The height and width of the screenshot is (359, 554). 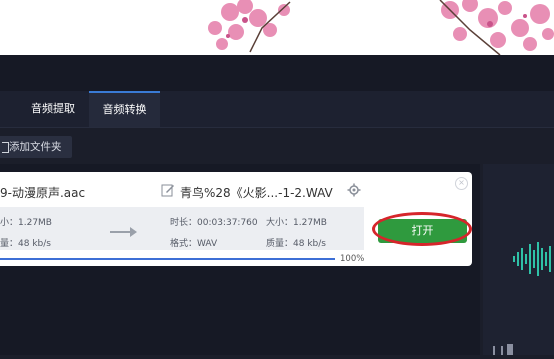 What do you see at coordinates (522, 298) in the screenshot?
I see `waveform-icon` at bounding box center [522, 298].